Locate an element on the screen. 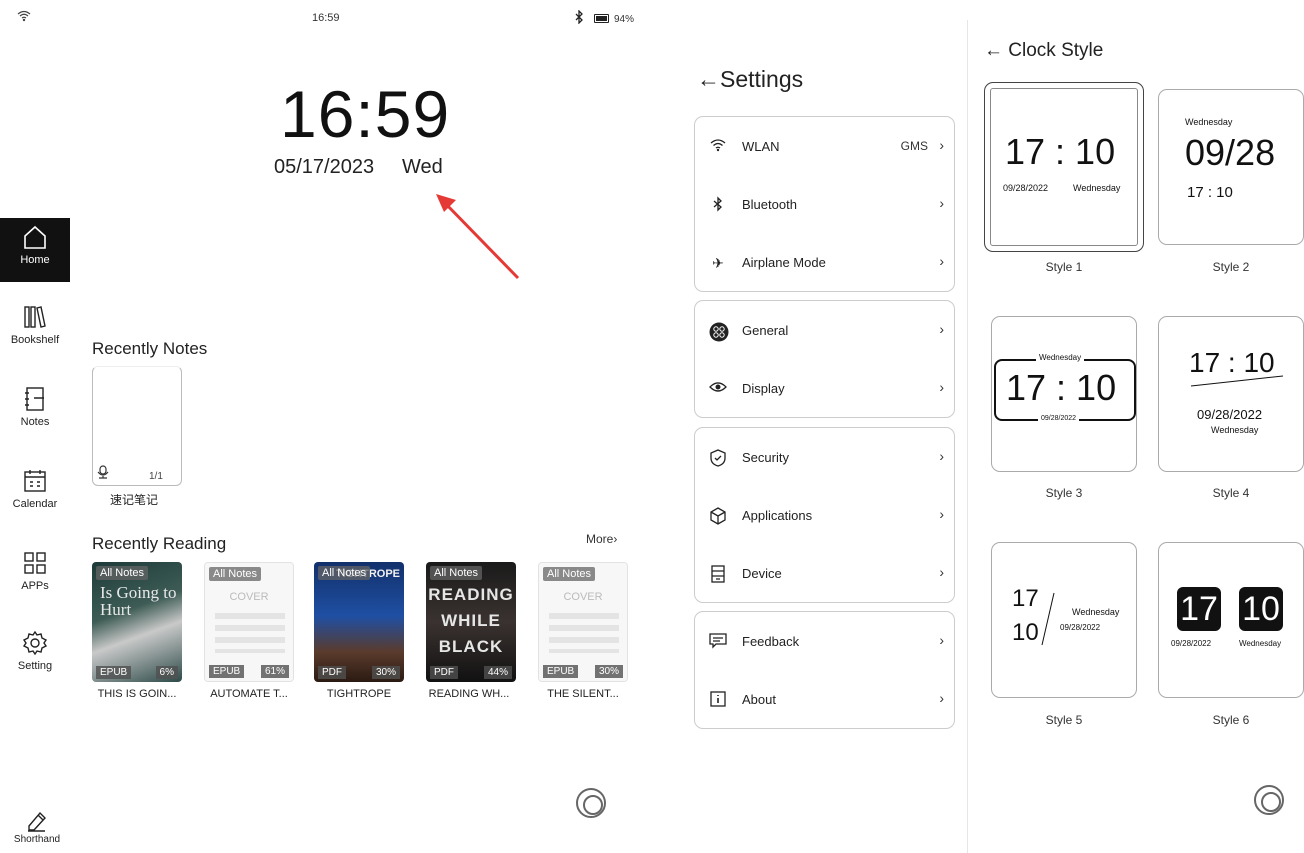 Image resolution: width=1304 pixels, height=853 pixels. nav-item-home: Home is located at coordinates (35, 250).